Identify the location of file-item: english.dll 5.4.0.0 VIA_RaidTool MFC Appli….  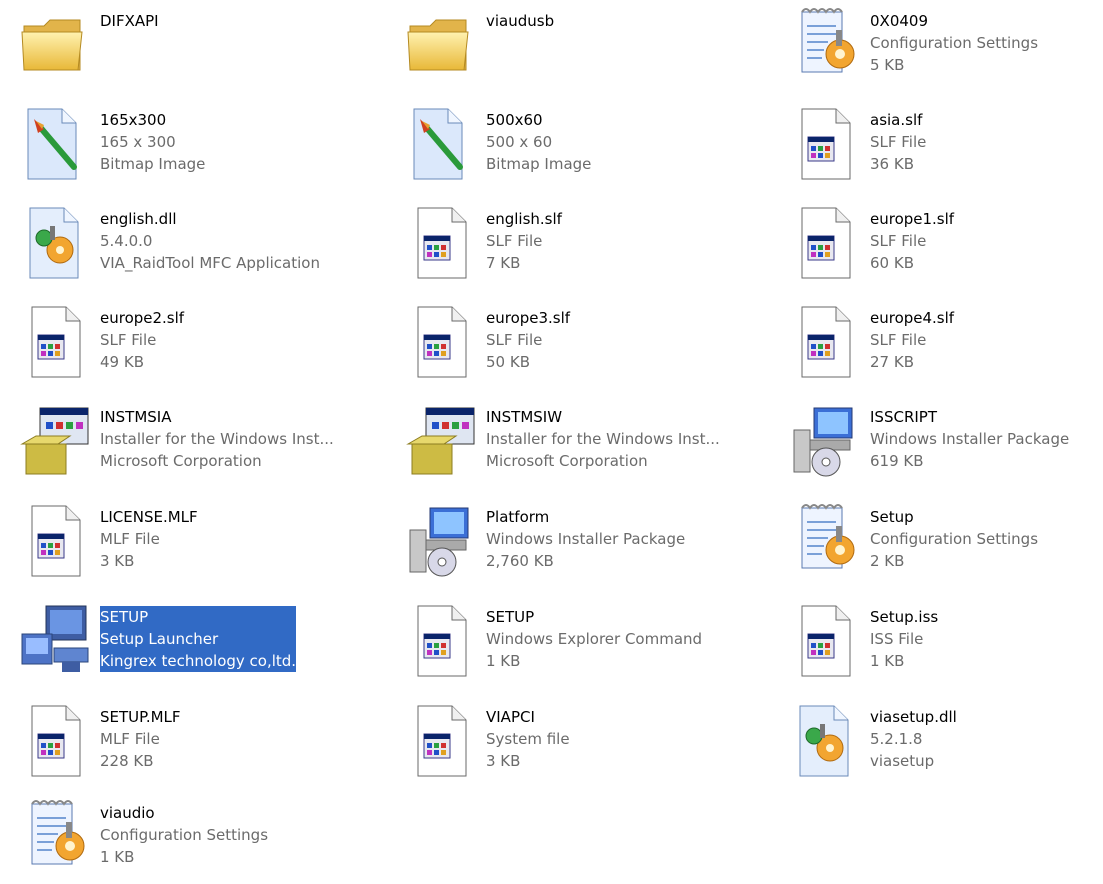
(208, 246).